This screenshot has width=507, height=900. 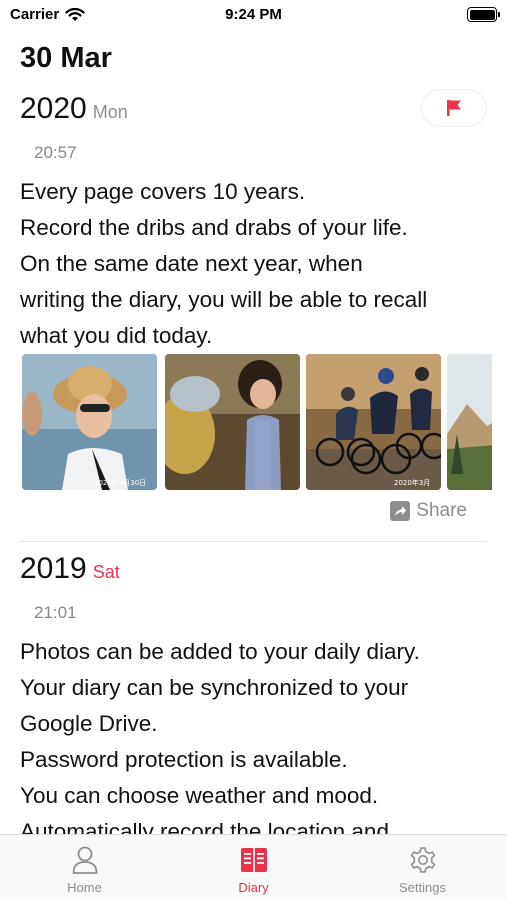 What do you see at coordinates (106, 572) in the screenshot?
I see `entry-weekday: Sat` at bounding box center [106, 572].